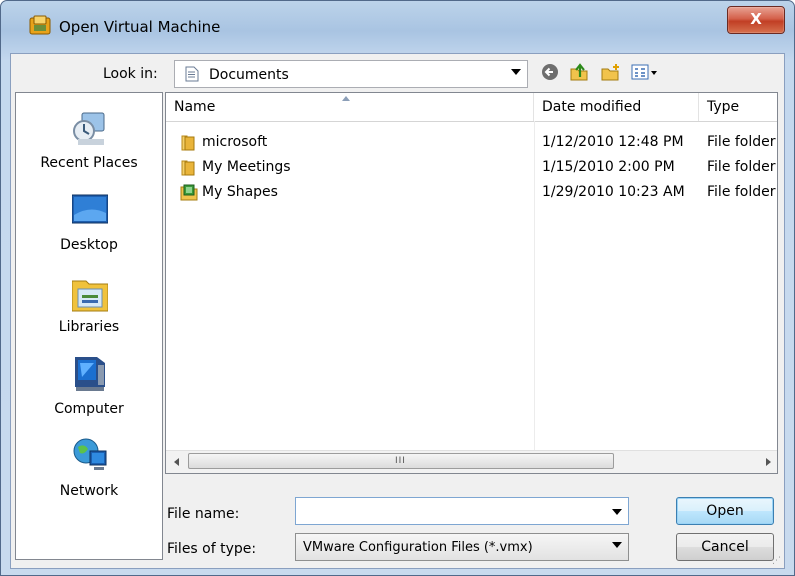 This screenshot has height=576, width=795. What do you see at coordinates (551, 72) in the screenshot?
I see `back-icon` at bounding box center [551, 72].